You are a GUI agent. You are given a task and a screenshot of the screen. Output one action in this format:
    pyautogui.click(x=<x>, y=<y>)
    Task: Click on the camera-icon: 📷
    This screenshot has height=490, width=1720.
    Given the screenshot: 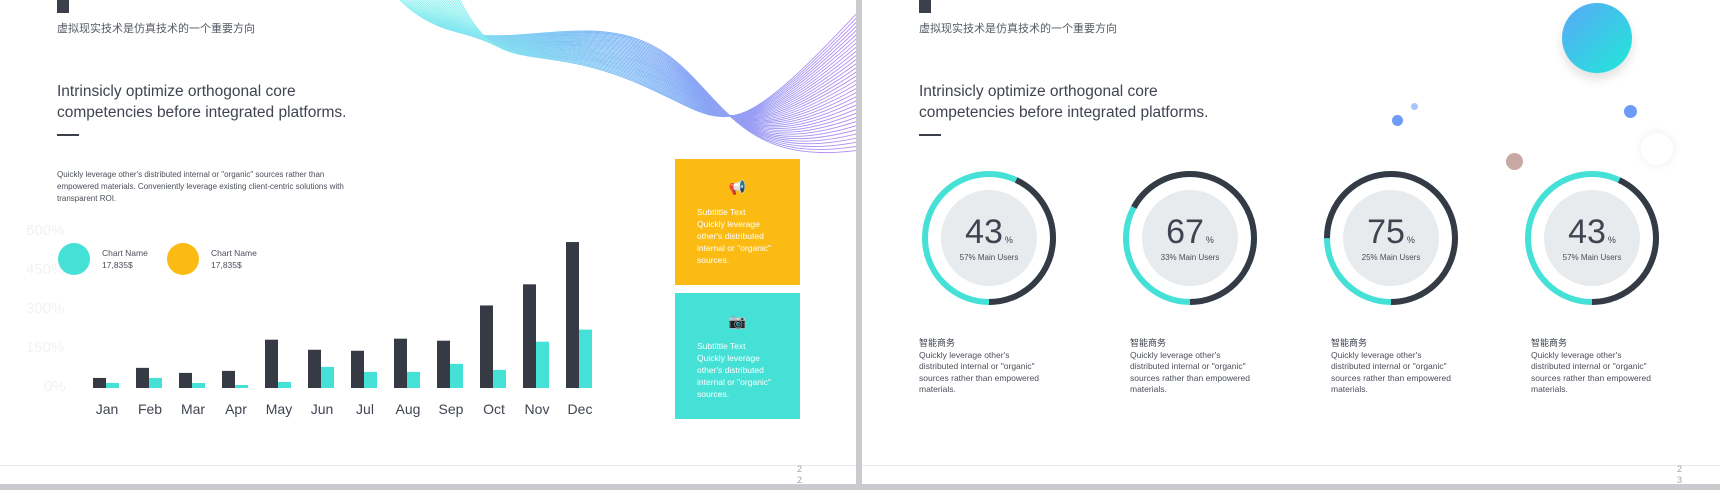 What is the action you would take?
    pyautogui.click(x=737, y=321)
    